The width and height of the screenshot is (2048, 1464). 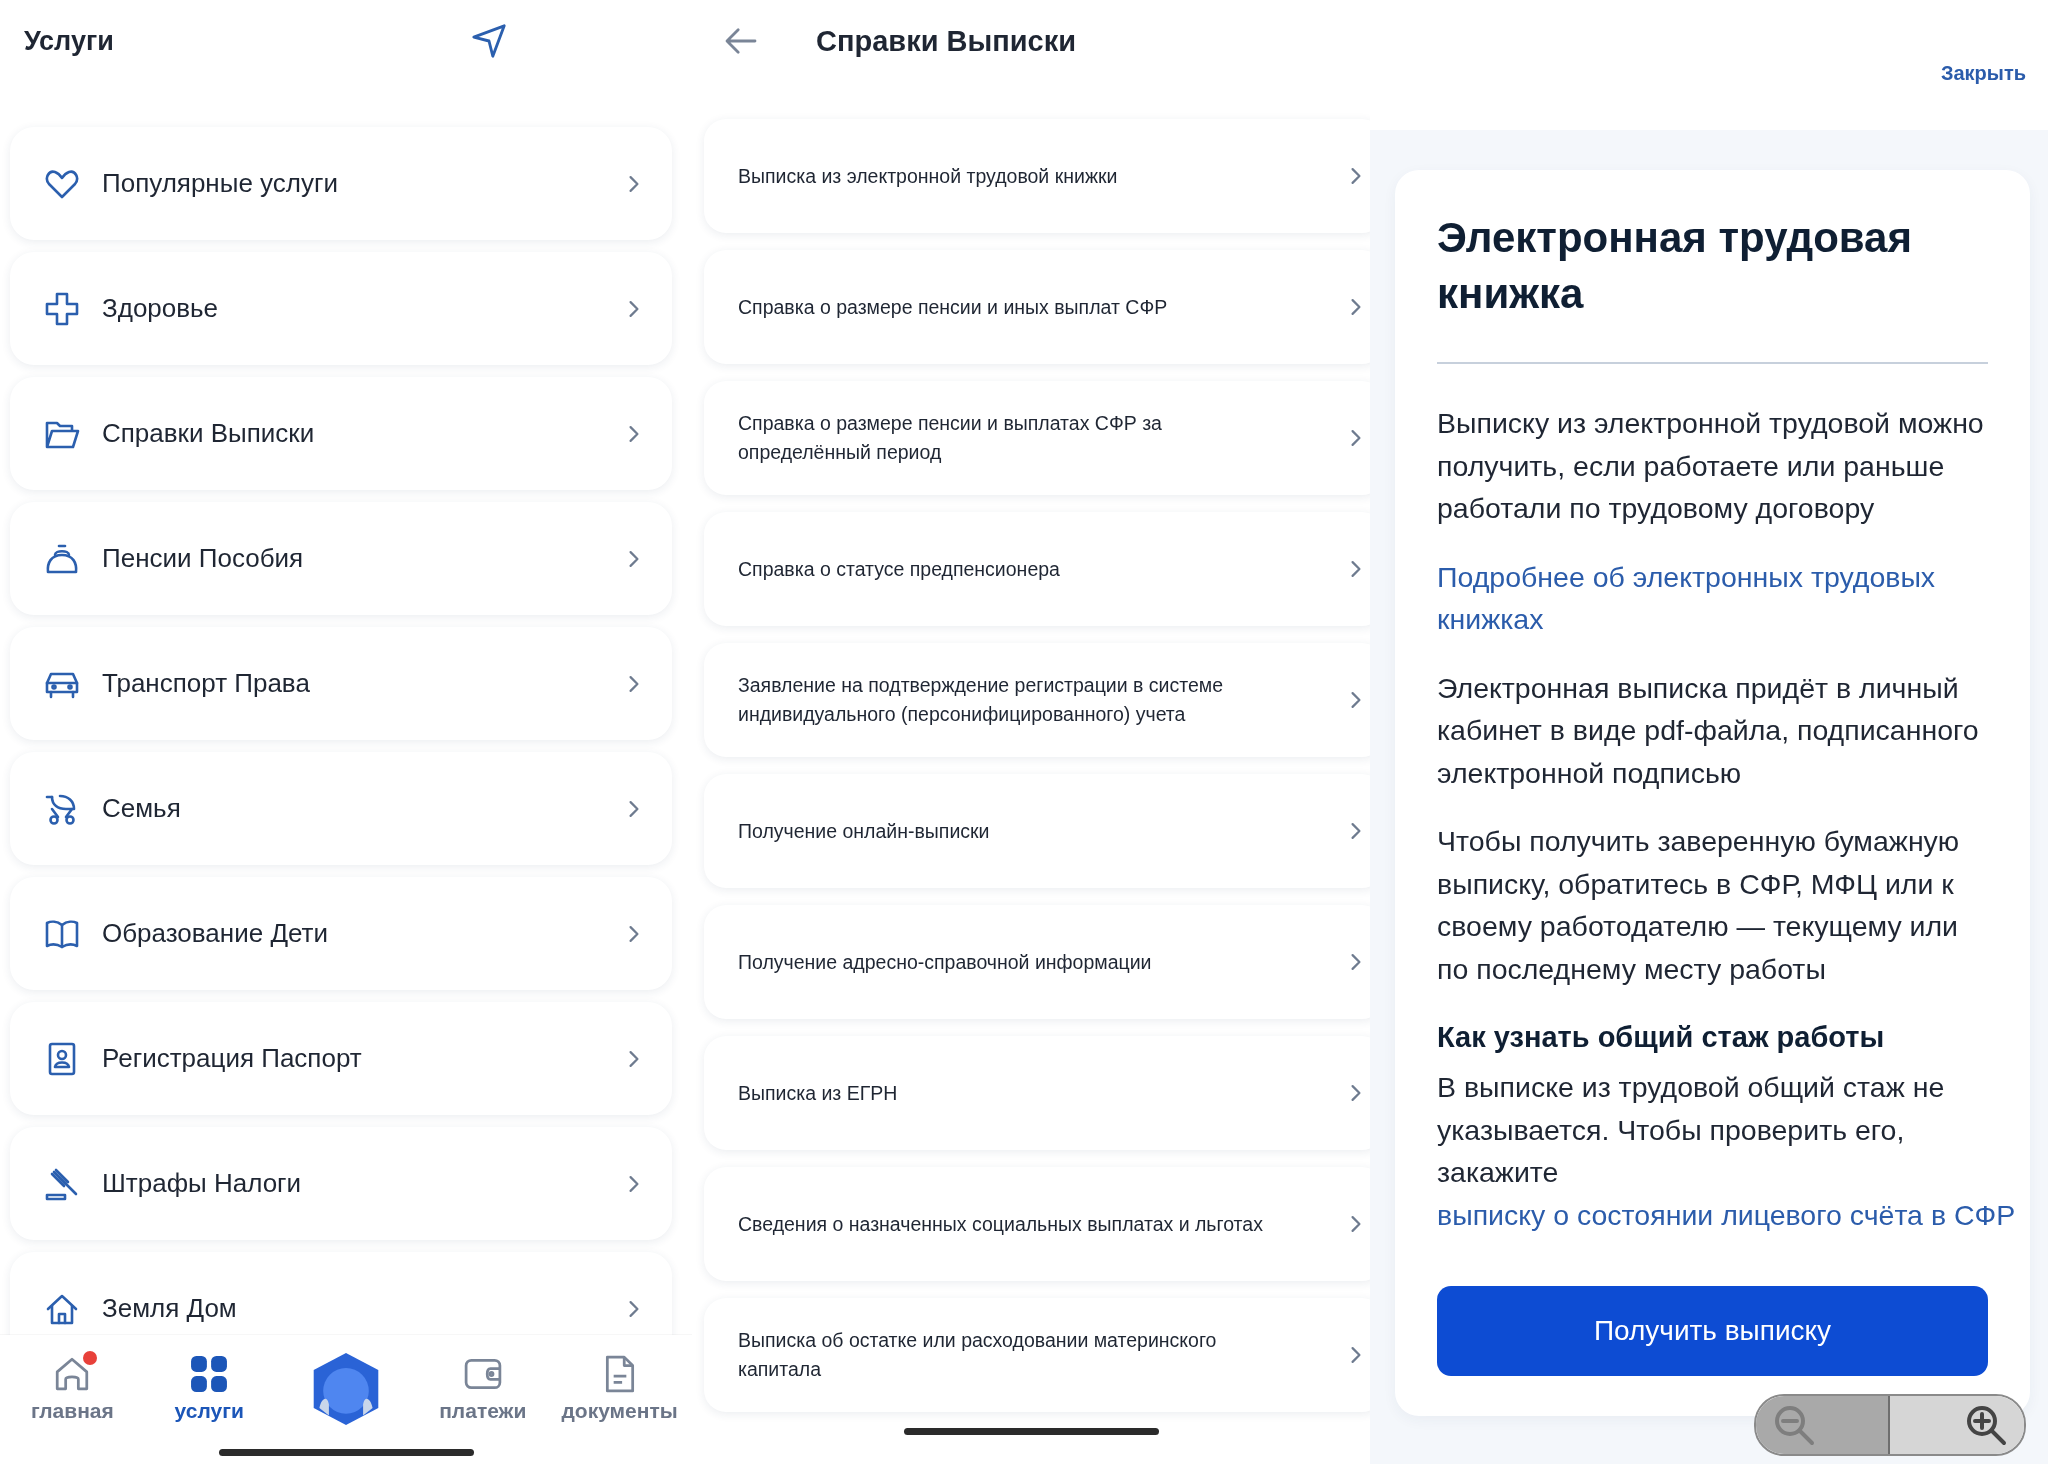 I want to click on section-heading: Как узнать общий стаж работы, so click(x=1661, y=1037).